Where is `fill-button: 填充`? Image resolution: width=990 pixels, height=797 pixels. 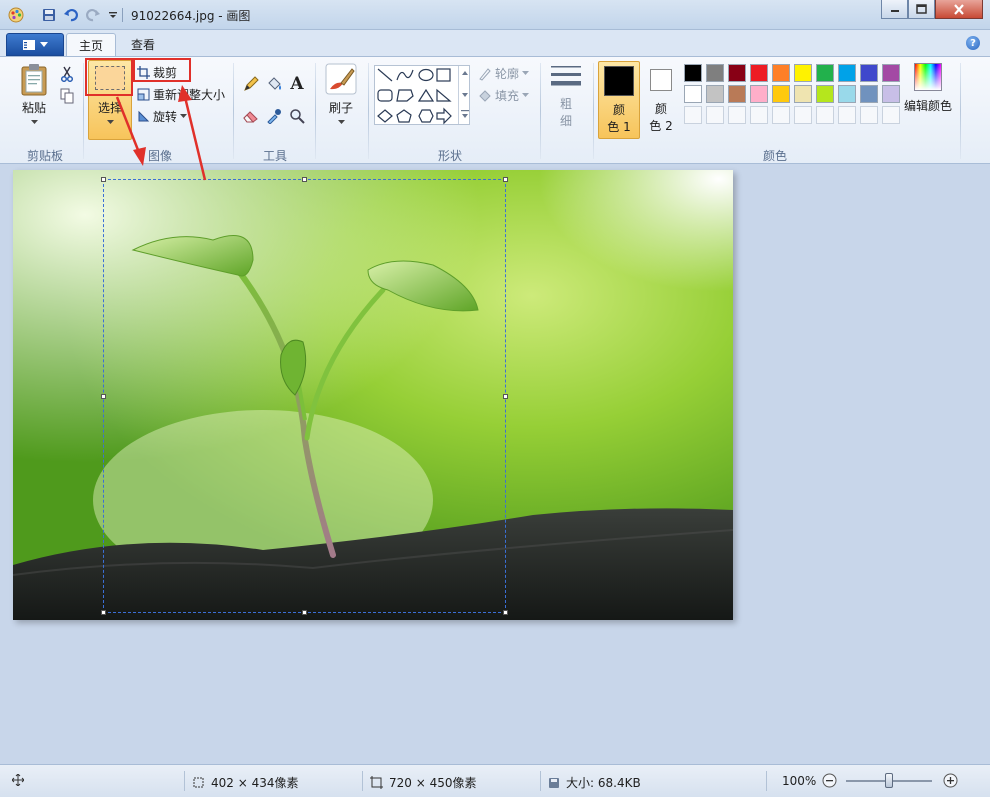
fill-button: 填充 is located at coordinates (504, 95).